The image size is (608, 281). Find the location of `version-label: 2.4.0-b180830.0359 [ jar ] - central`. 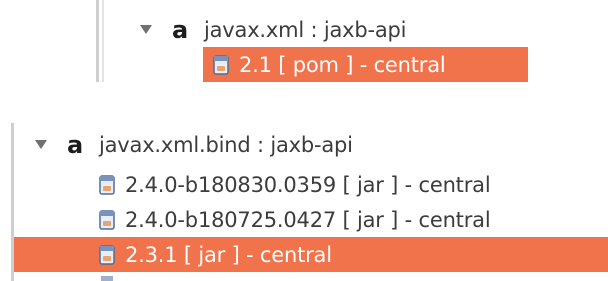

version-label: 2.4.0-b180830.0359 [ jar ] - central is located at coordinates (308, 184).